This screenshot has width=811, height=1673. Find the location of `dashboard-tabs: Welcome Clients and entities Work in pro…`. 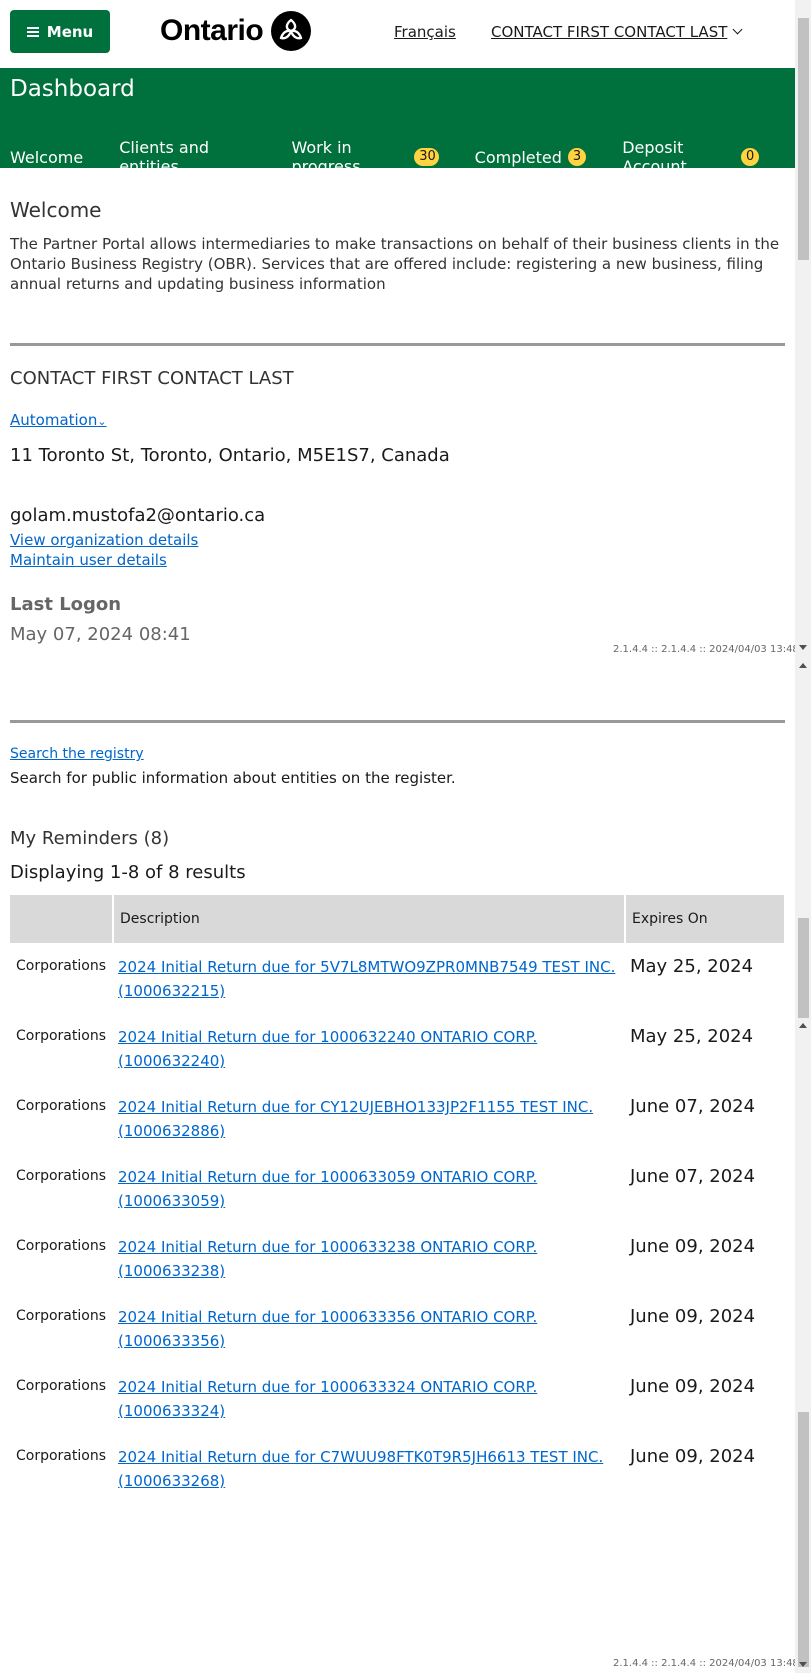

dashboard-tabs: Welcome Clients and entities Work in pro… is located at coordinates (402, 161).